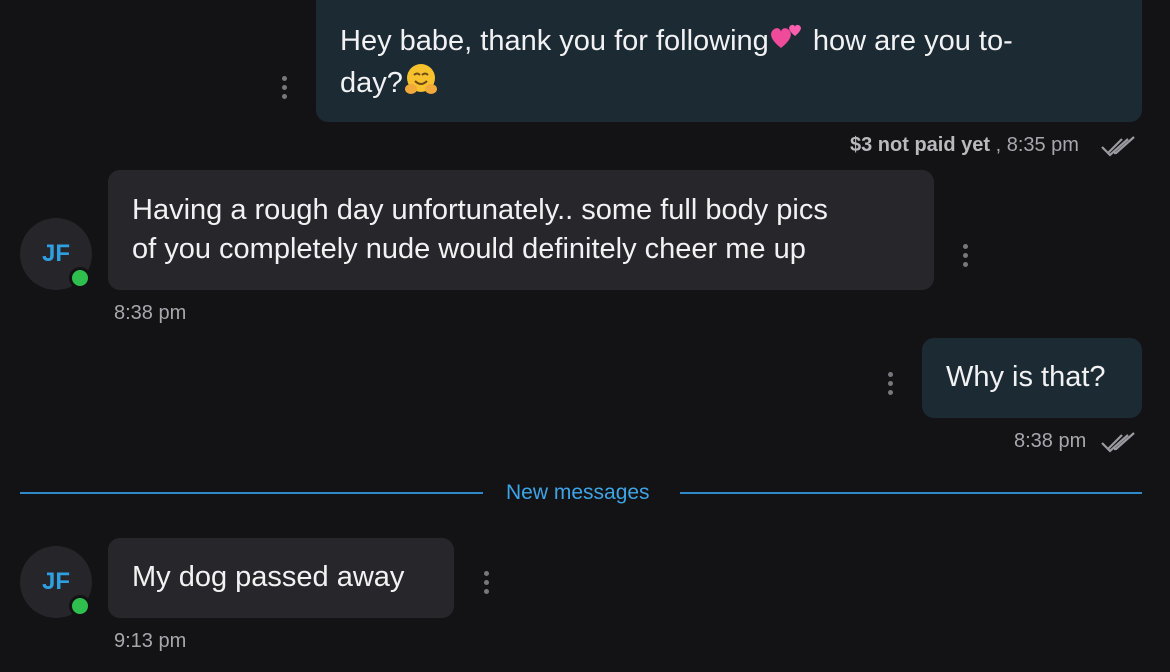 The width and height of the screenshot is (1170, 672). What do you see at coordinates (268, 577) in the screenshot?
I see `message-text: My dog passed away` at bounding box center [268, 577].